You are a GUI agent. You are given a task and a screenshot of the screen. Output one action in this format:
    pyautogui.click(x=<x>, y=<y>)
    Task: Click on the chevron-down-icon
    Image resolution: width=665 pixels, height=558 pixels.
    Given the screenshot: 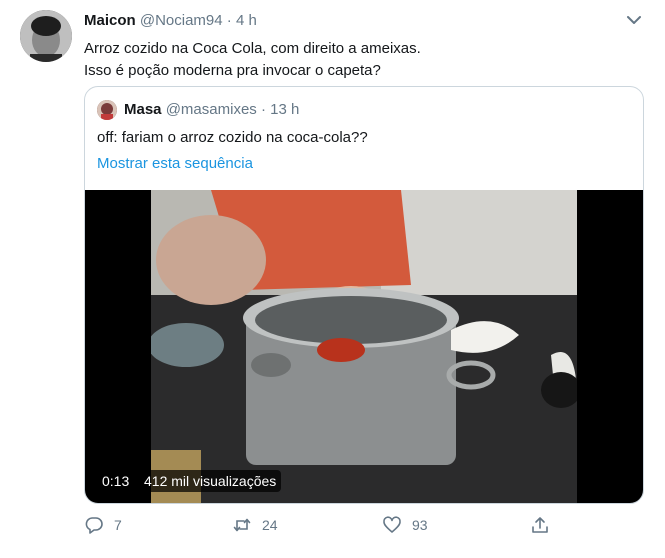 What is the action you would take?
    pyautogui.click(x=634, y=20)
    